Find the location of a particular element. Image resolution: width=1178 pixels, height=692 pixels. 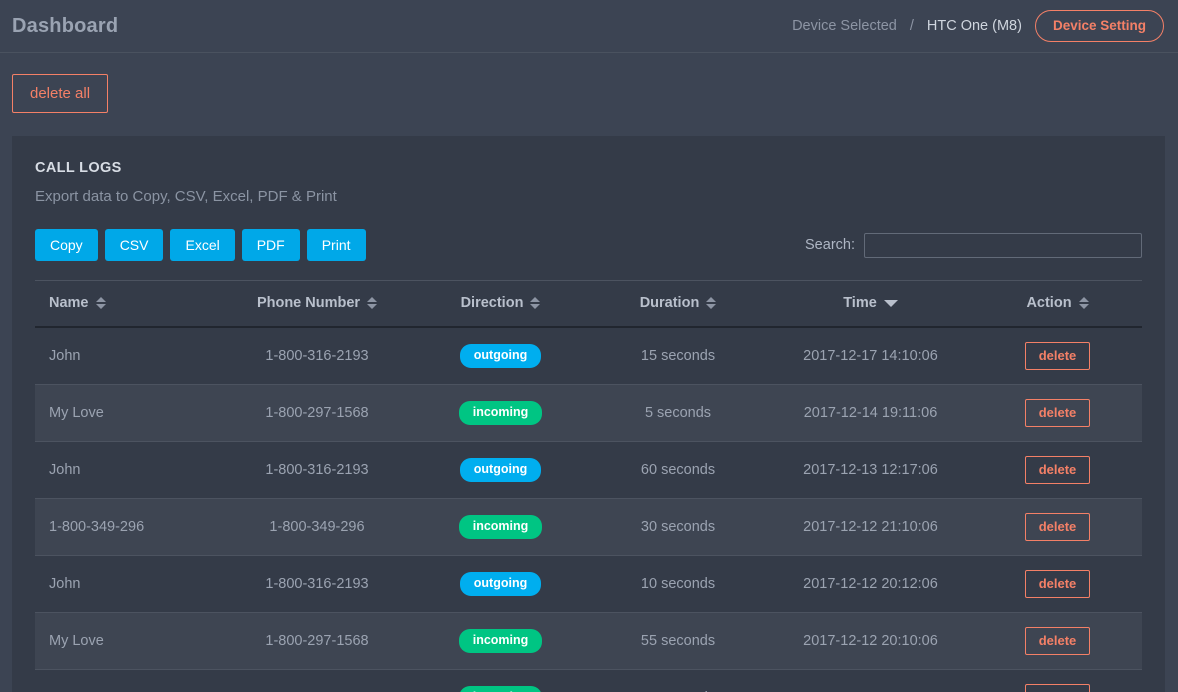

export-excel-button: Excel is located at coordinates (202, 245).